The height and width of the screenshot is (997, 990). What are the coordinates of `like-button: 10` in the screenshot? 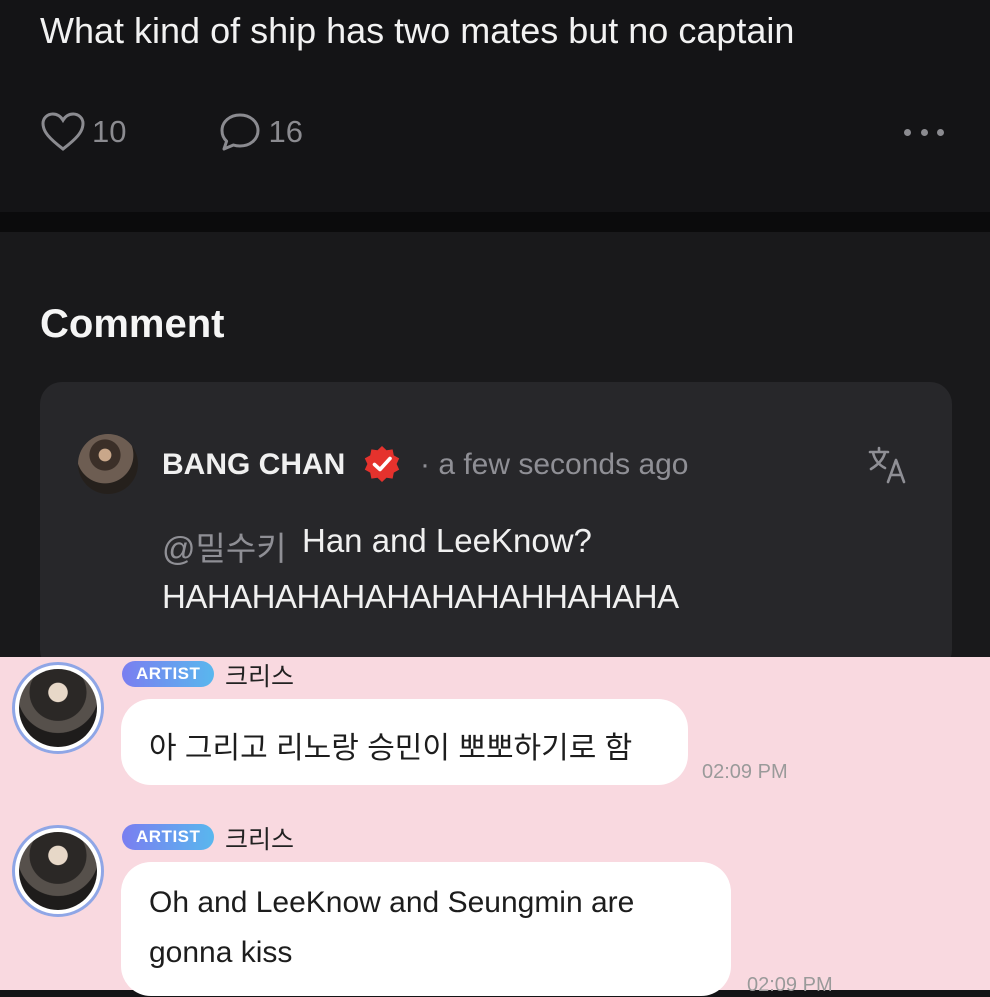 It's located at (83, 132).